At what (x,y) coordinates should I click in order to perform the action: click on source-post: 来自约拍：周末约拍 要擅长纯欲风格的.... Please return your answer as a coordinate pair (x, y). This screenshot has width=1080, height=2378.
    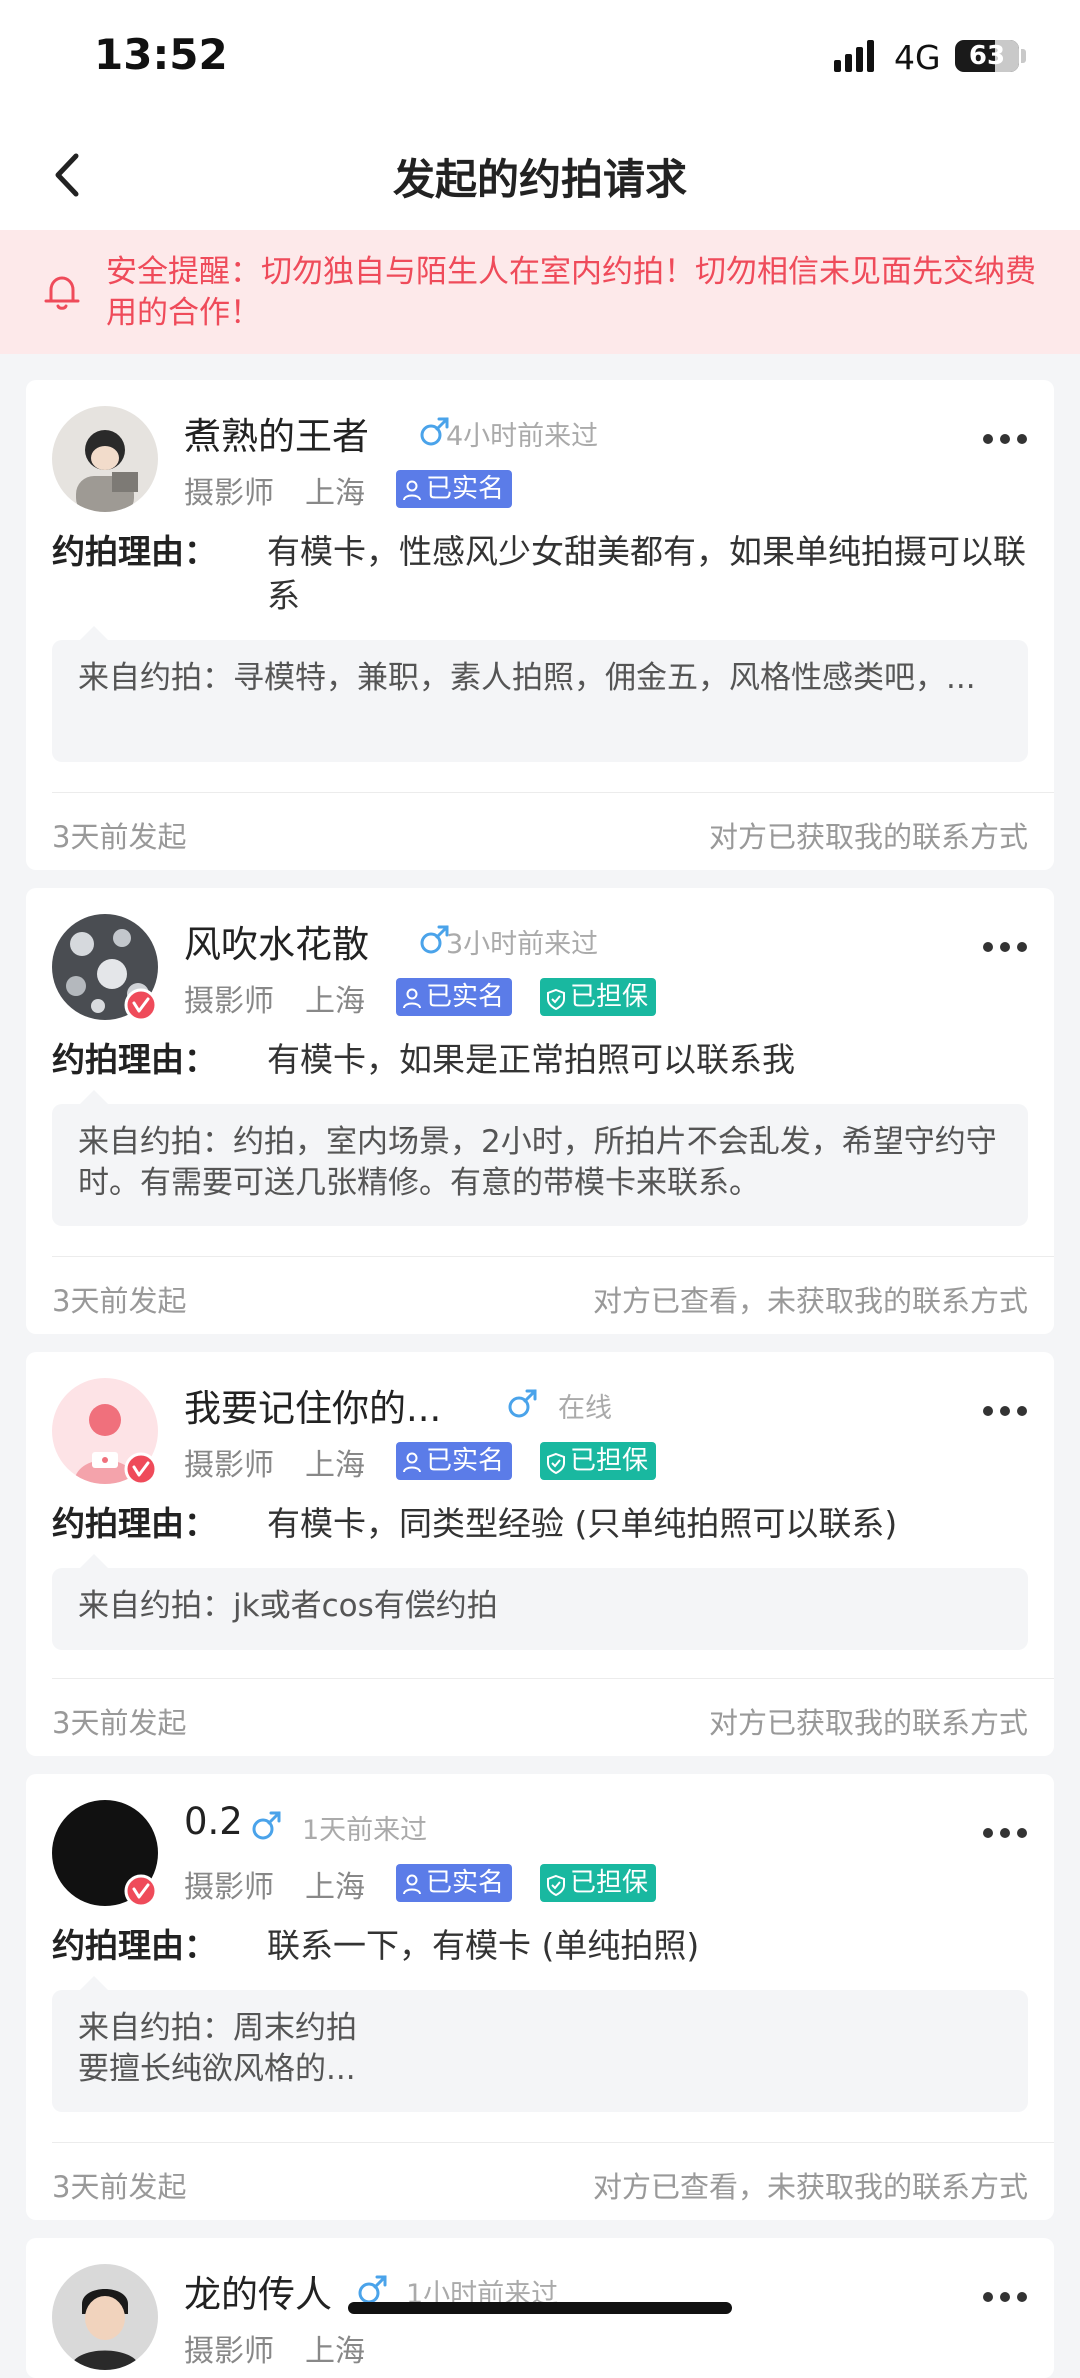
    Looking at the image, I should click on (540, 2044).